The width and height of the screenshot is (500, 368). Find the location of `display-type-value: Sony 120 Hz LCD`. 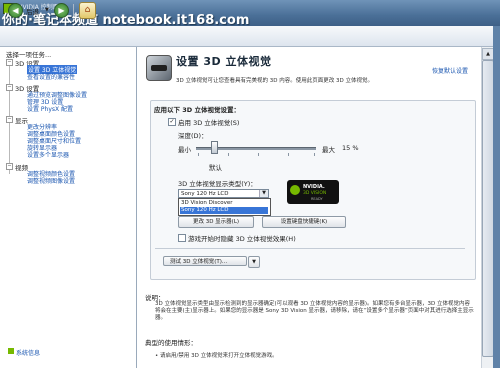

display-type-value: Sony 120 Hz LCD is located at coordinates (205, 194).